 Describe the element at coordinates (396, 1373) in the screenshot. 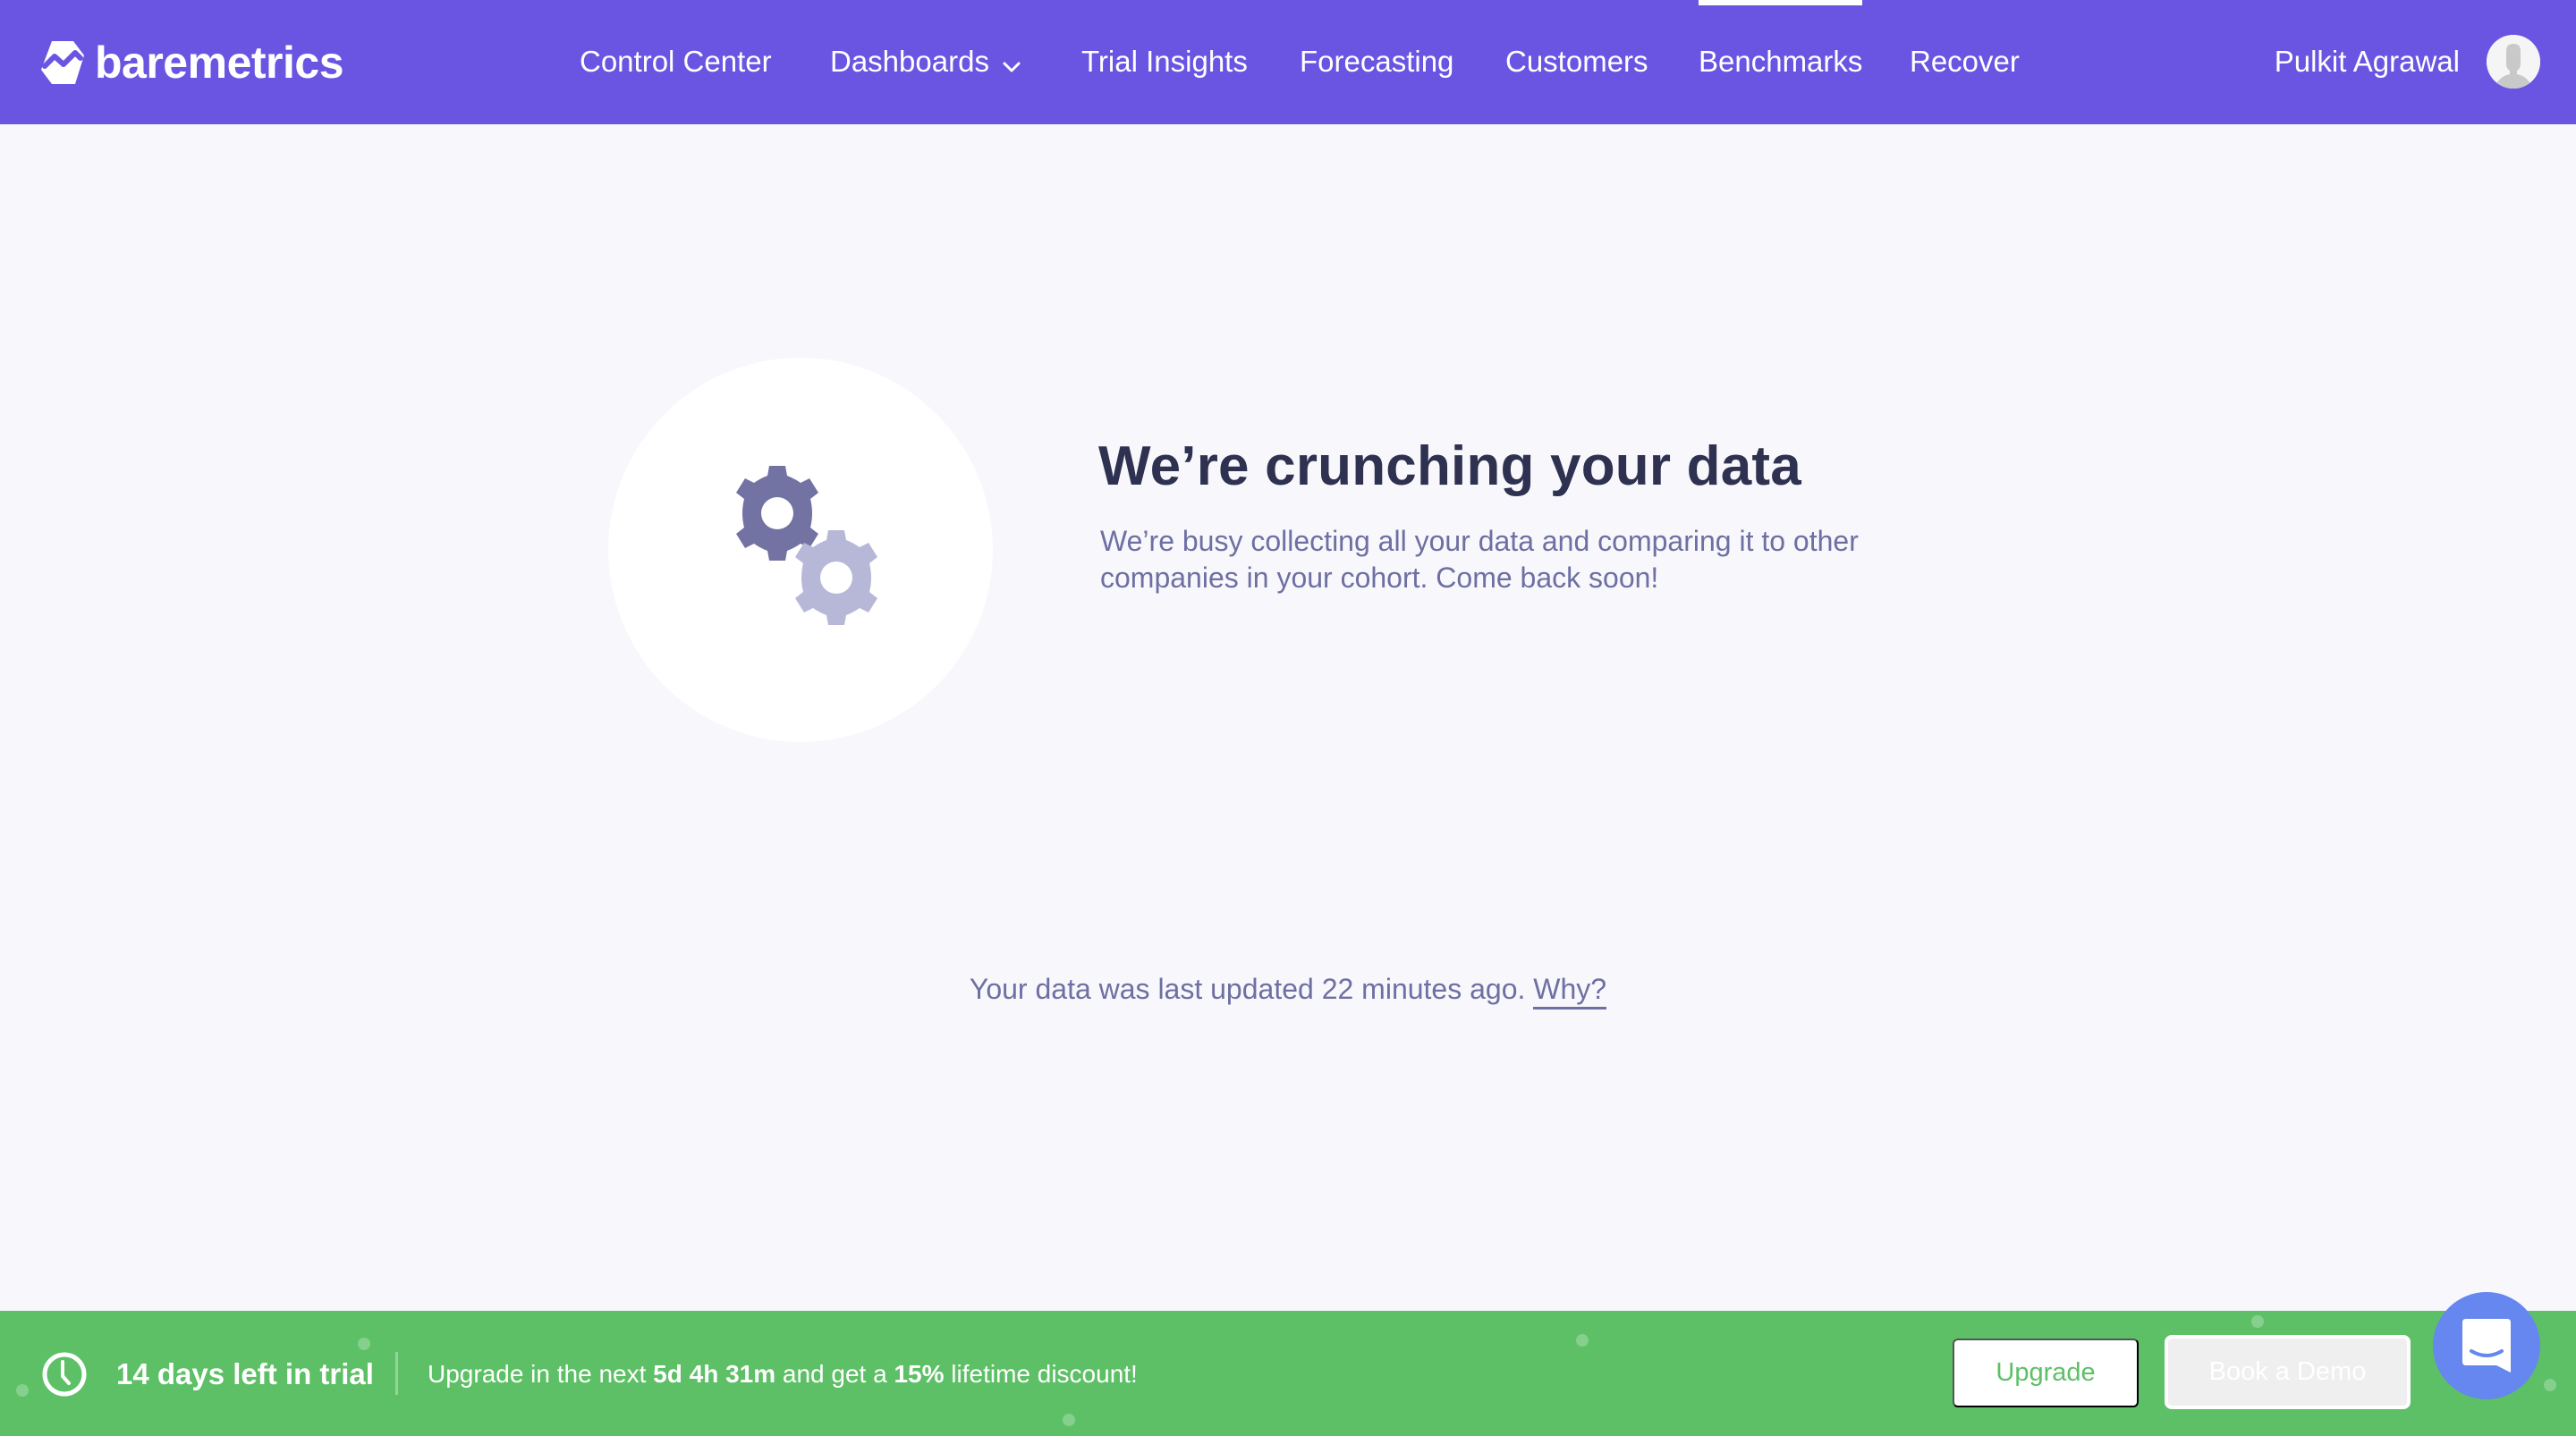

I see `divider` at that location.